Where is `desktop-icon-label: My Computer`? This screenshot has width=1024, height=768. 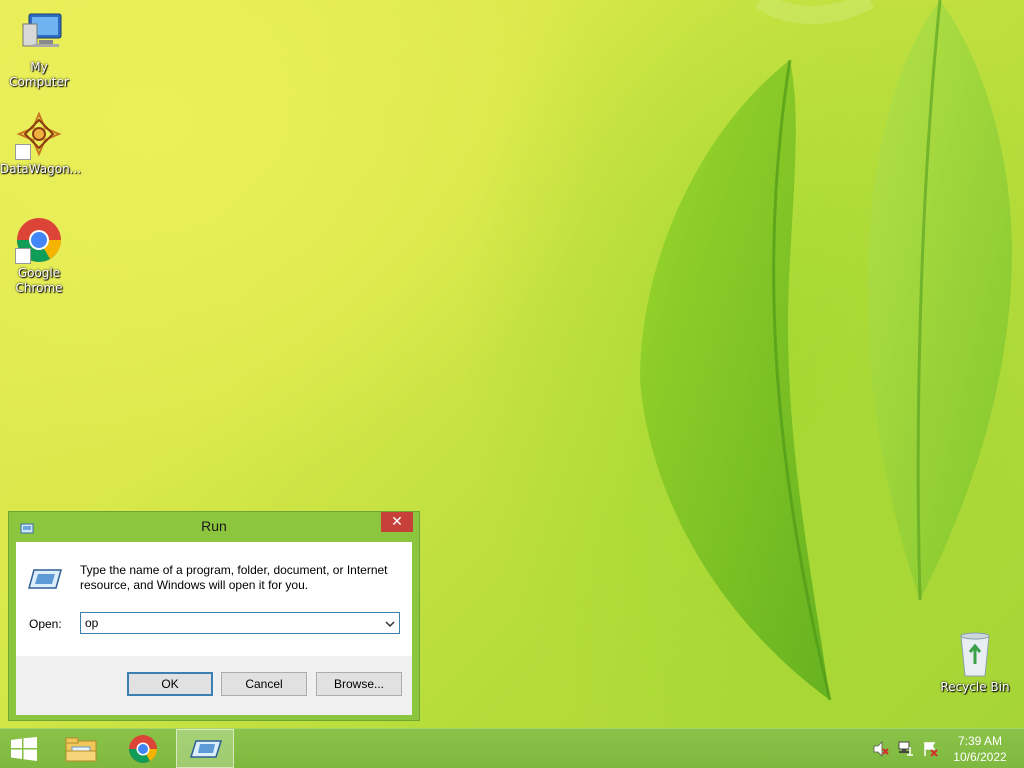 desktop-icon-label: My Computer is located at coordinates (39, 74).